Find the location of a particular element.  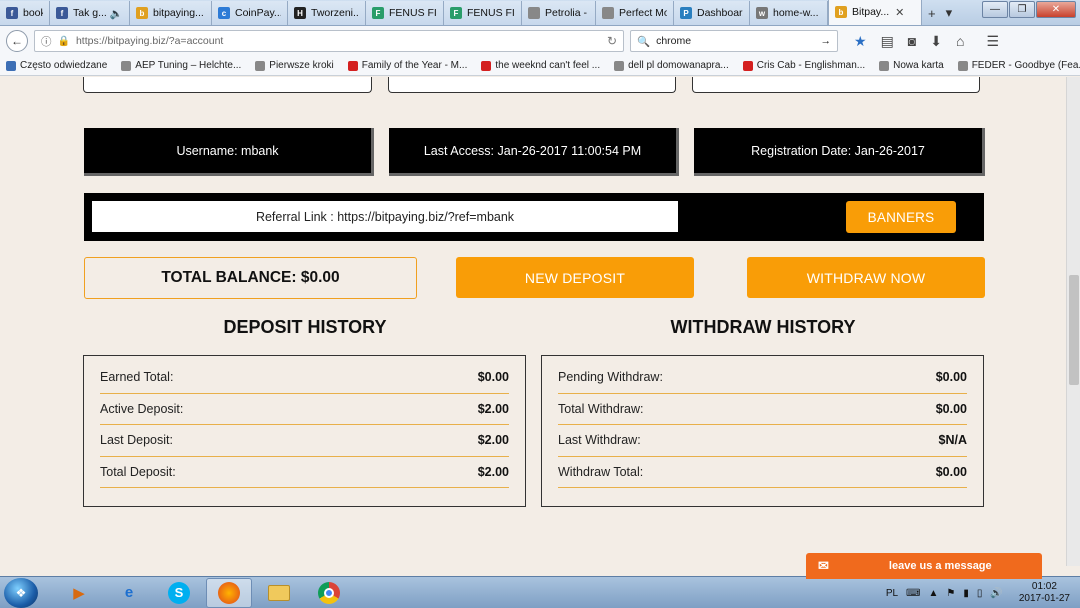

volume-icon: 🔊 is located at coordinates (996, 593).